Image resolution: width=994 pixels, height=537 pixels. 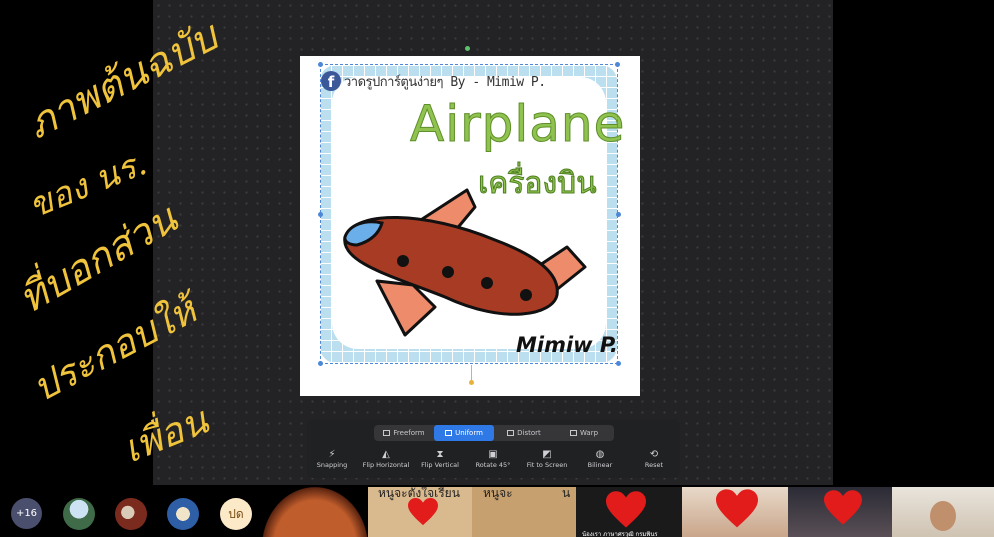 I want to click on transform-handle-left, so click(x=320, y=214).